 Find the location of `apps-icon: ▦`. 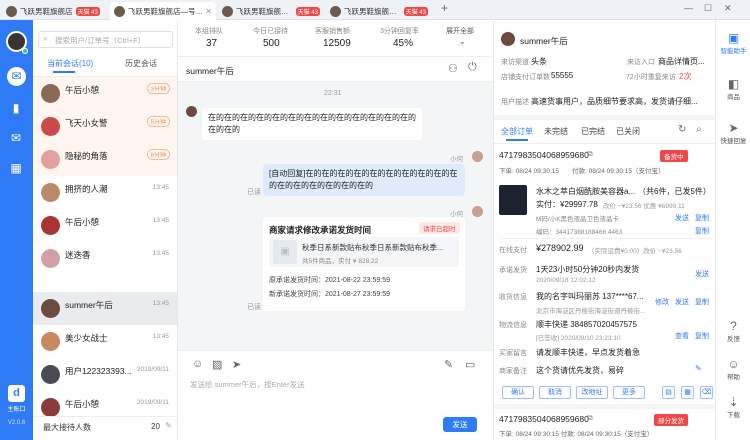

apps-icon: ▦ is located at coordinates (16, 168).